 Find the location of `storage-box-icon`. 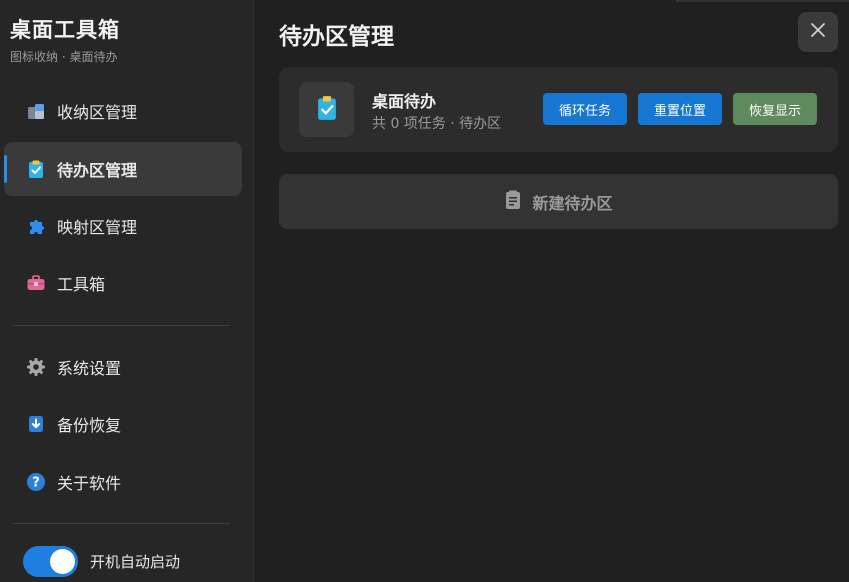

storage-box-icon is located at coordinates (36, 111).